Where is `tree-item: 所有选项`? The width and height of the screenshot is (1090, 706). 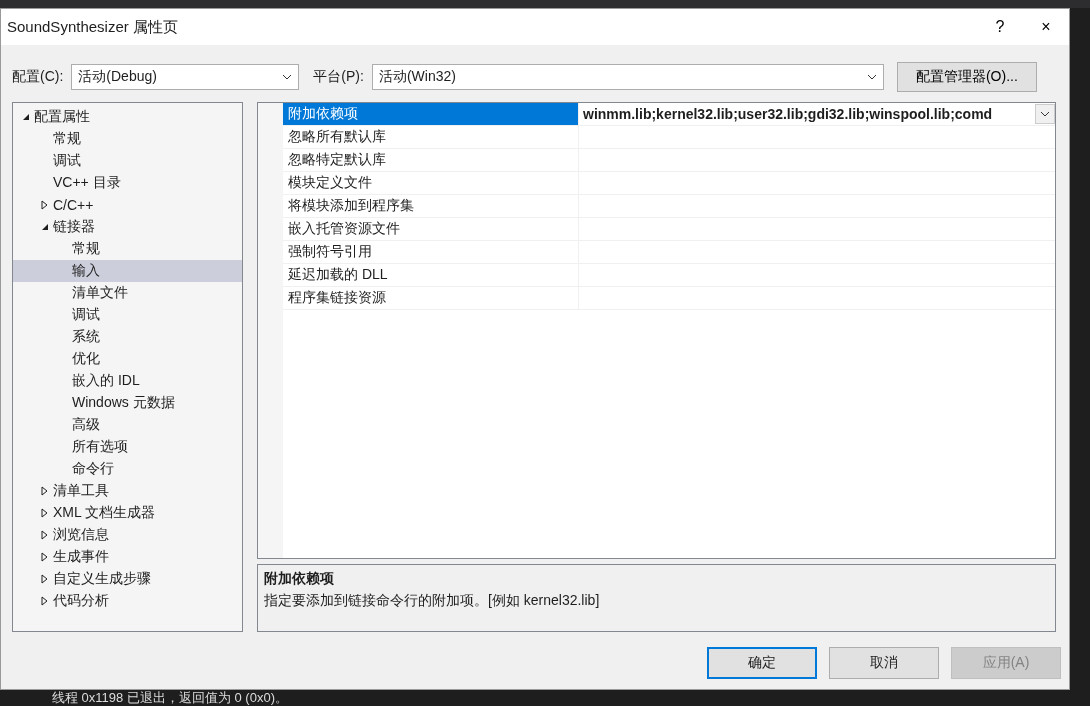 tree-item: 所有选项 is located at coordinates (127, 447).